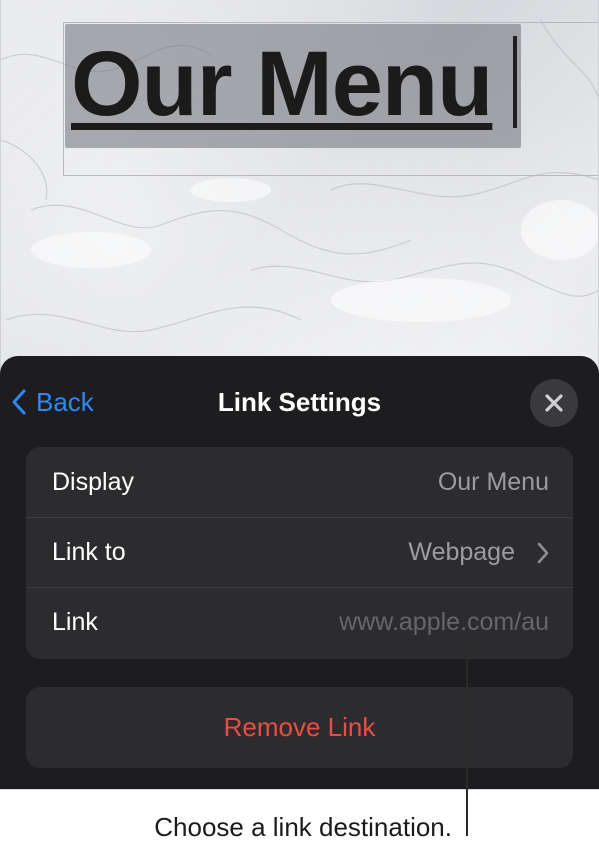 This screenshot has height=846, width=599. I want to click on callout-line, so click(467, 739).